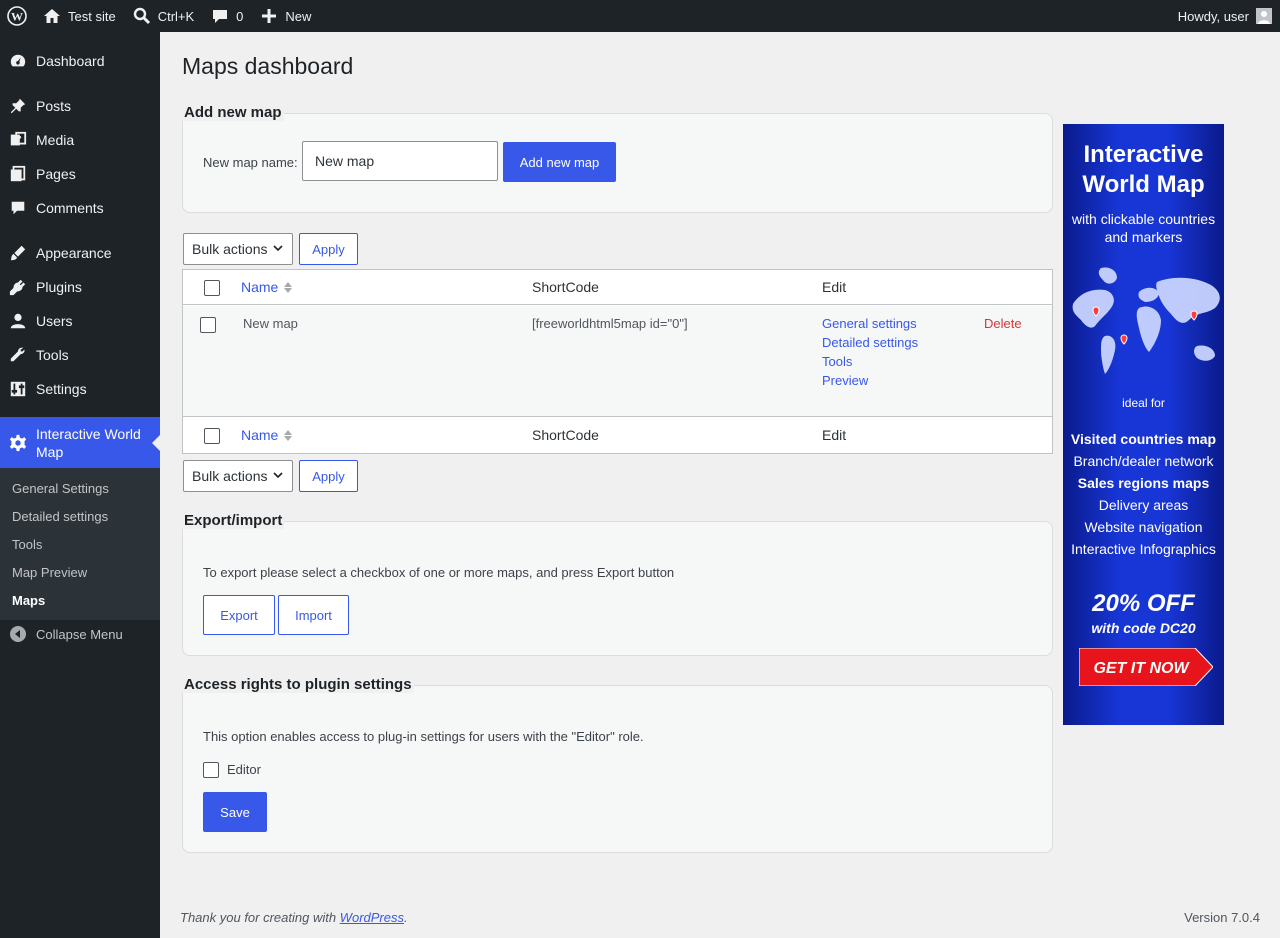 The height and width of the screenshot is (938, 1280). Describe the element at coordinates (80, 253) in the screenshot. I see `sidebar-item-appearance: Appearance` at that location.